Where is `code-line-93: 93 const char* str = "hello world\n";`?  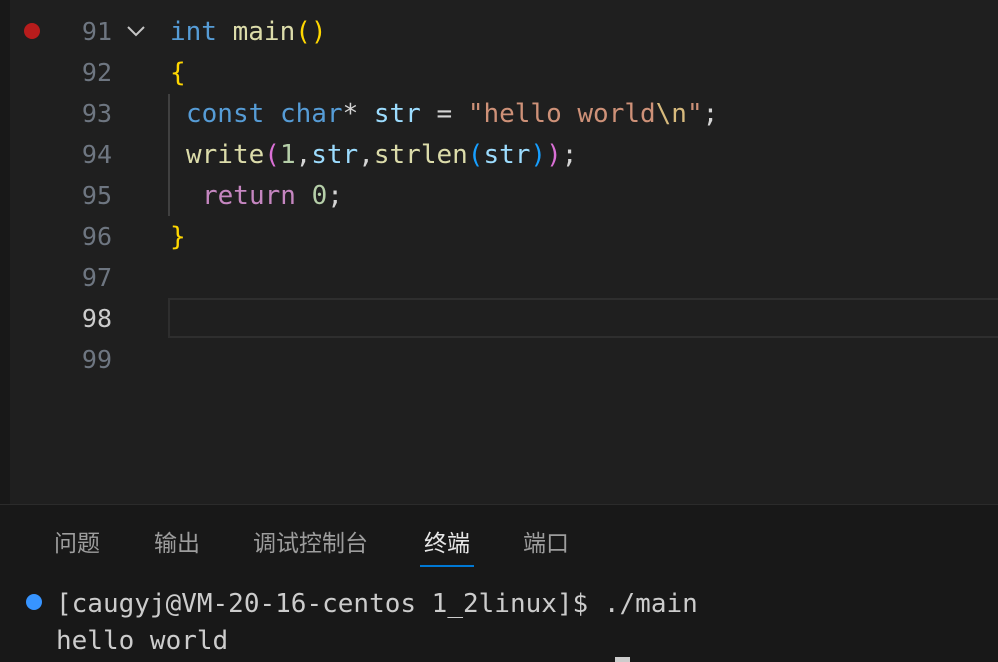 code-line-93: 93 const char* str = "hello world\n"; is located at coordinates (504, 113).